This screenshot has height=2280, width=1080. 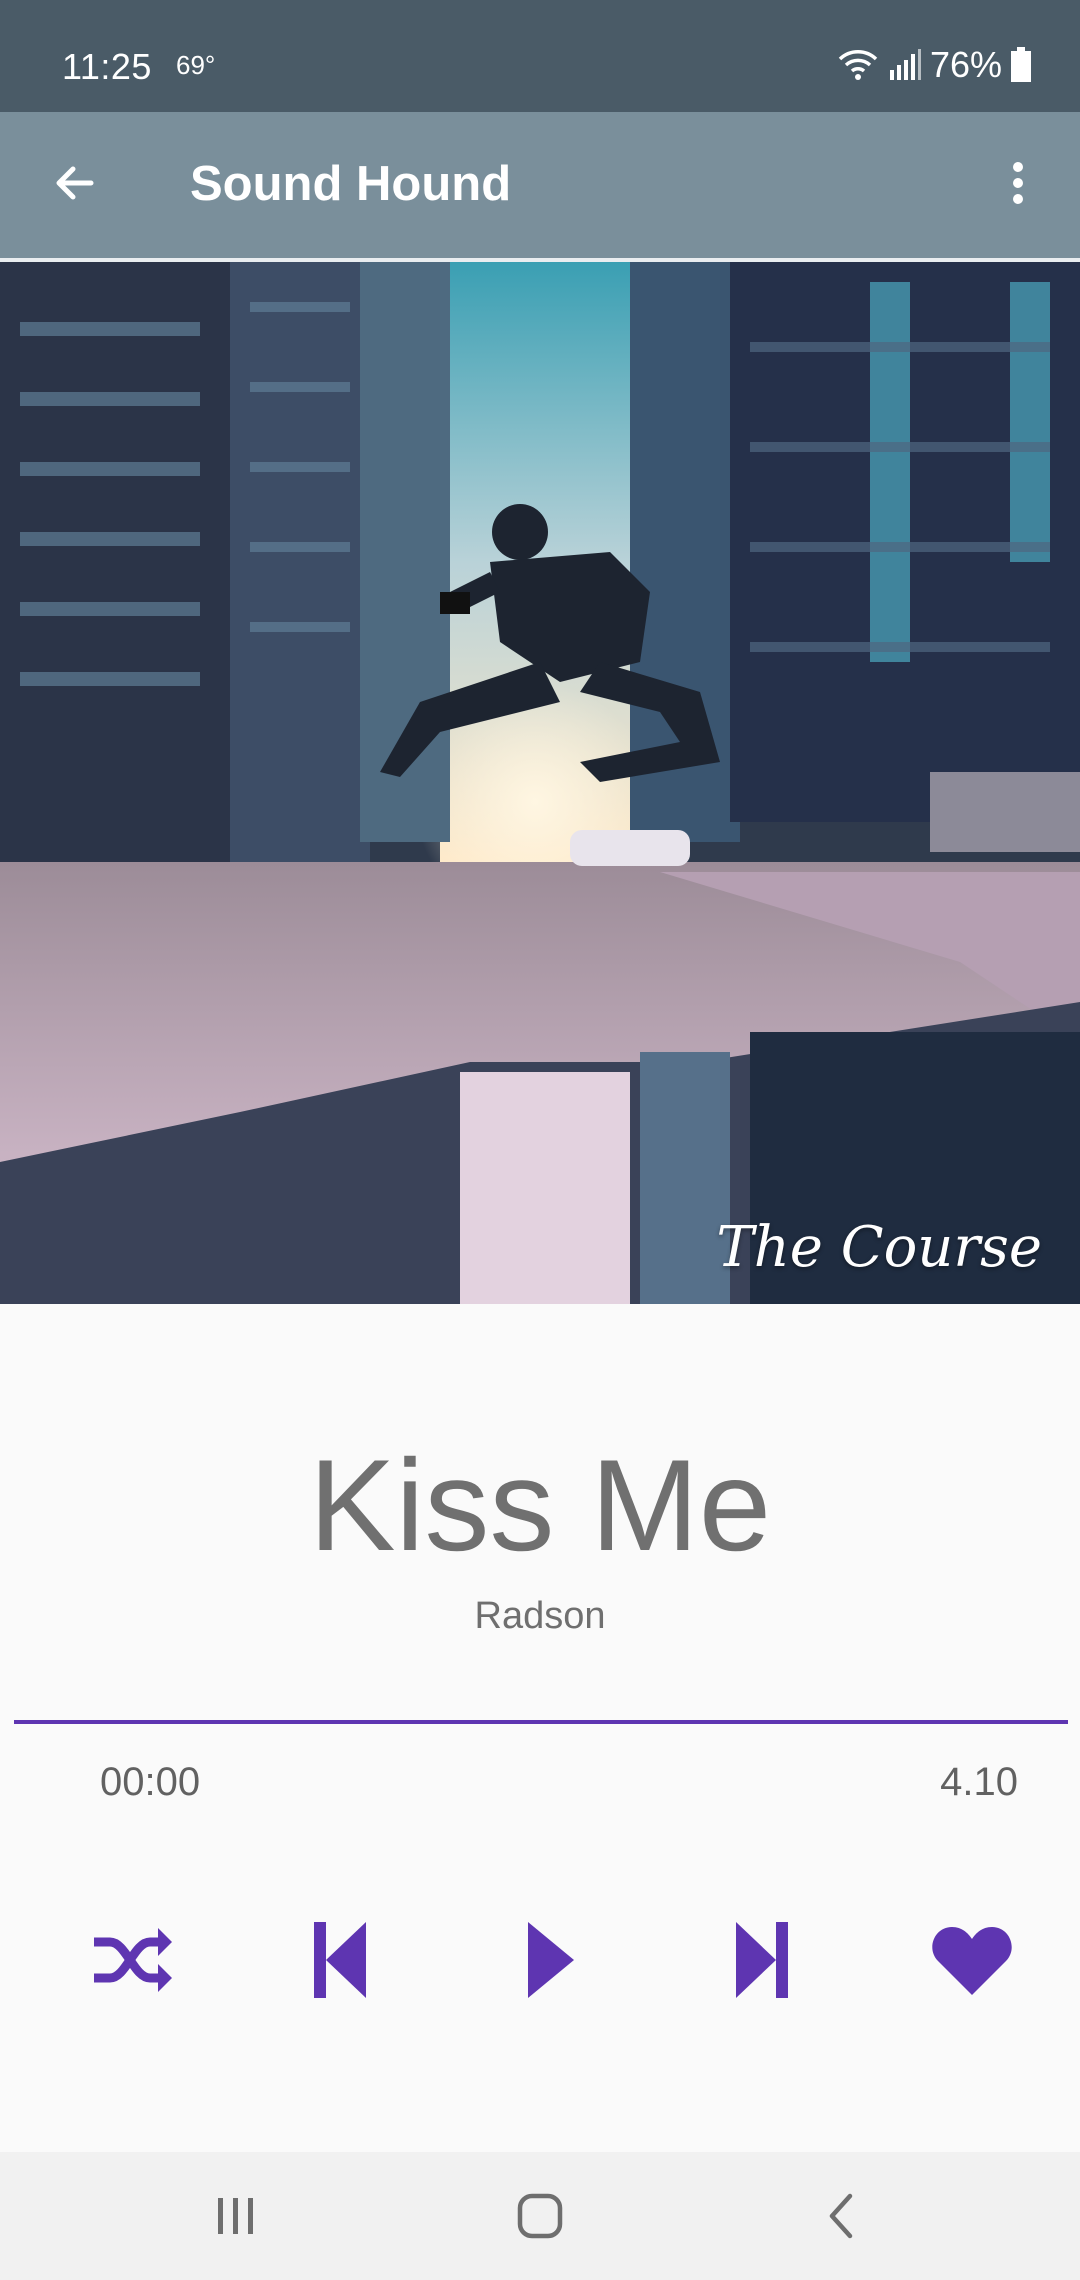 I want to click on play-button, so click(x=550, y=1960).